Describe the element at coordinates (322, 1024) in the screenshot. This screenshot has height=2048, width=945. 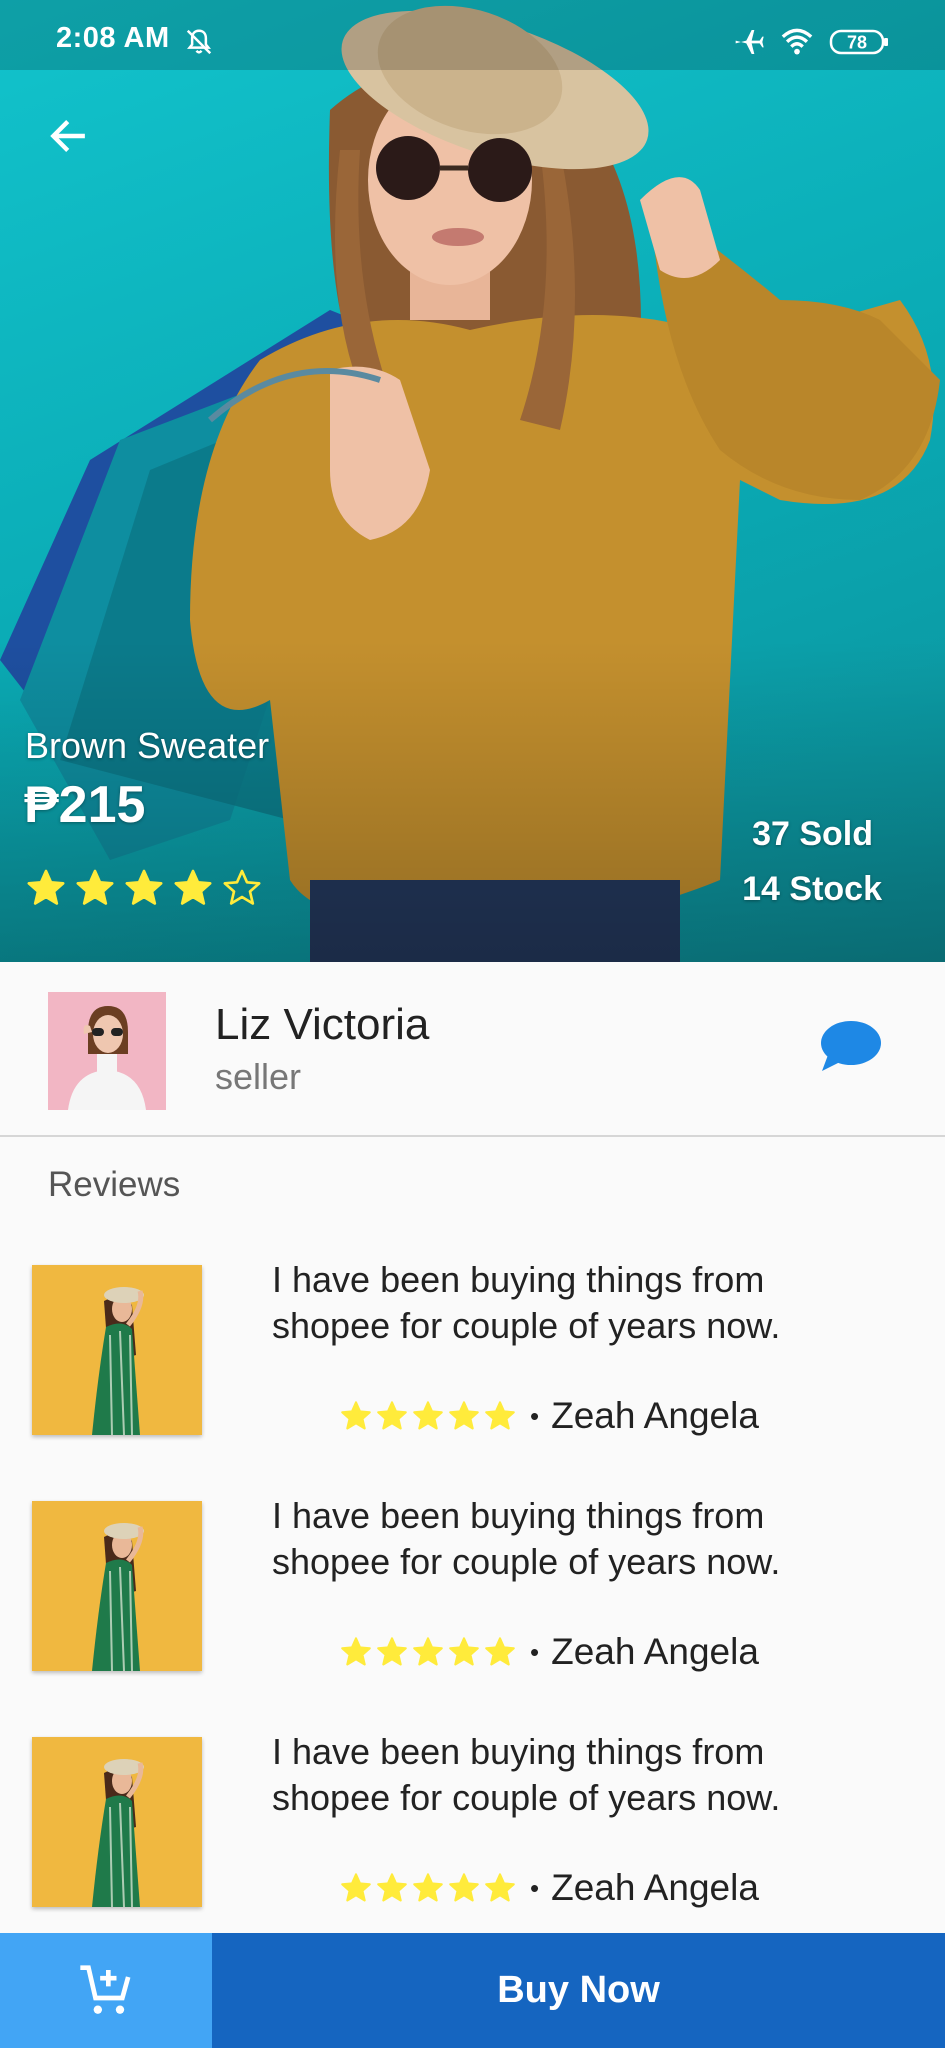
I see `seller-name: Liz Victoria` at that location.